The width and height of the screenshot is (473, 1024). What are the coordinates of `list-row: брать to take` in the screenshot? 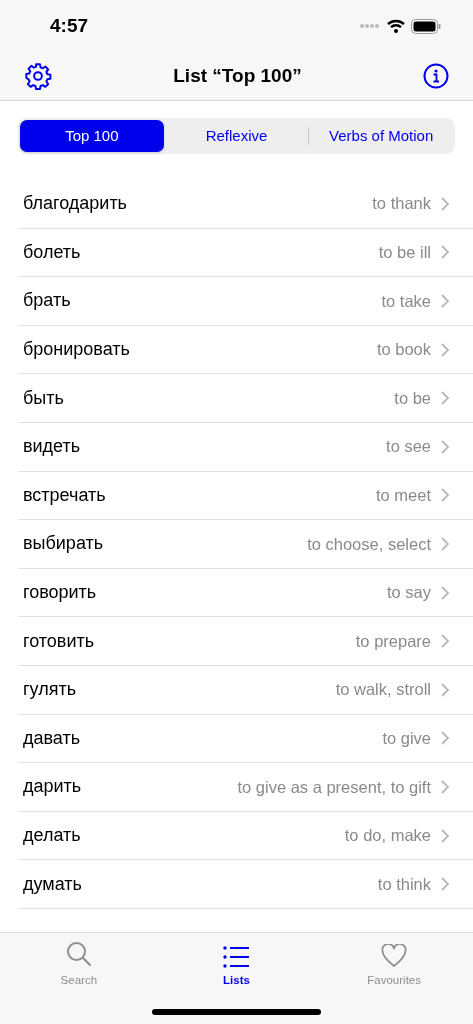 It's located at (245, 301).